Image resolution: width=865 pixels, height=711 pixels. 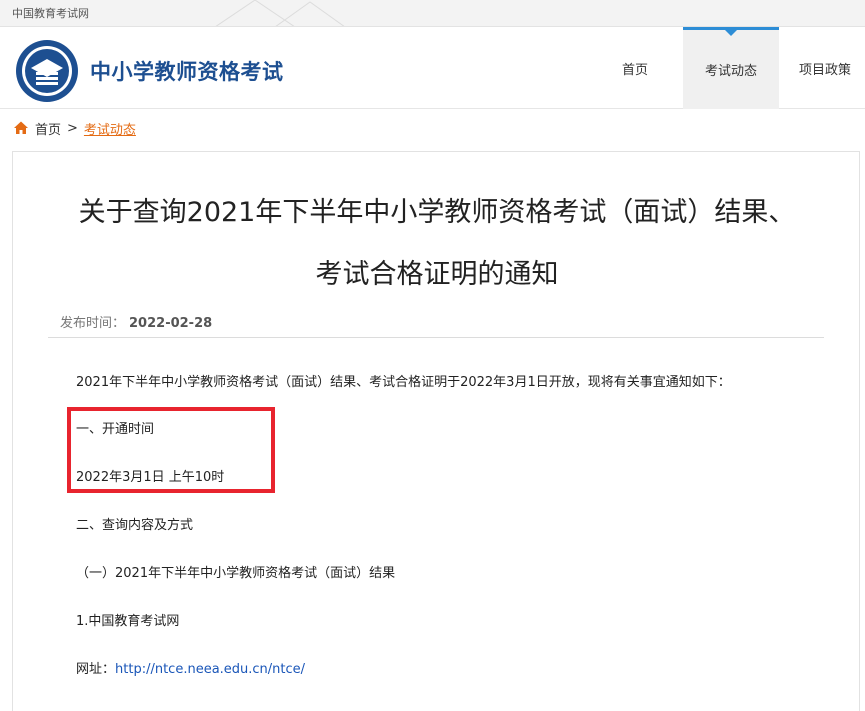 What do you see at coordinates (730, 71) in the screenshot?
I see `nav-exam-news-label: 考试动态` at bounding box center [730, 71].